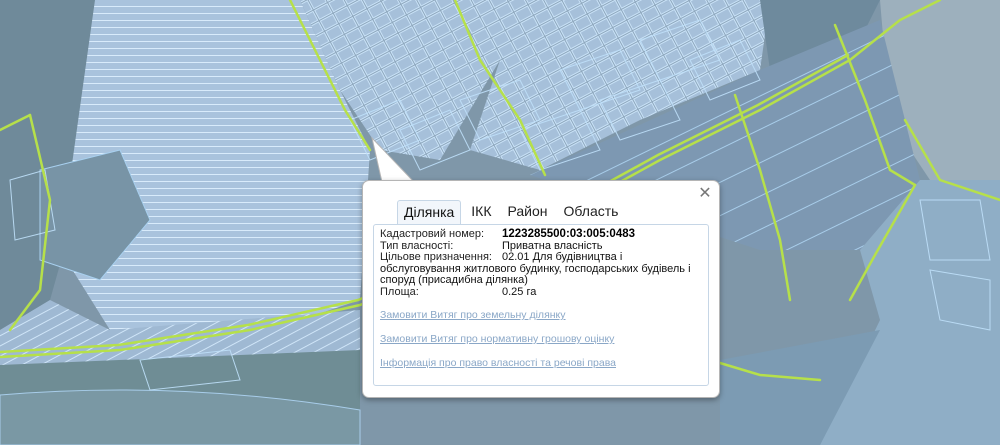 The height and width of the screenshot is (445, 1000). Describe the element at coordinates (569, 234) in the screenshot. I see `cadastral-value: 1223285500:03:005:0483` at that location.